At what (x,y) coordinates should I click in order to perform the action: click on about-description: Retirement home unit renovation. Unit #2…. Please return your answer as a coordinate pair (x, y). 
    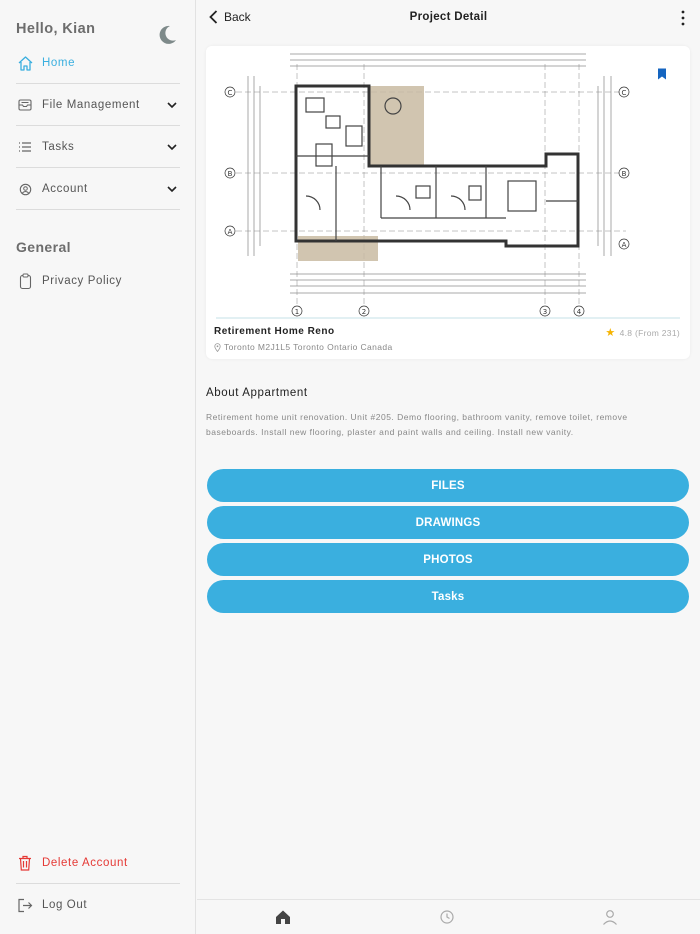
    Looking at the image, I should click on (417, 424).